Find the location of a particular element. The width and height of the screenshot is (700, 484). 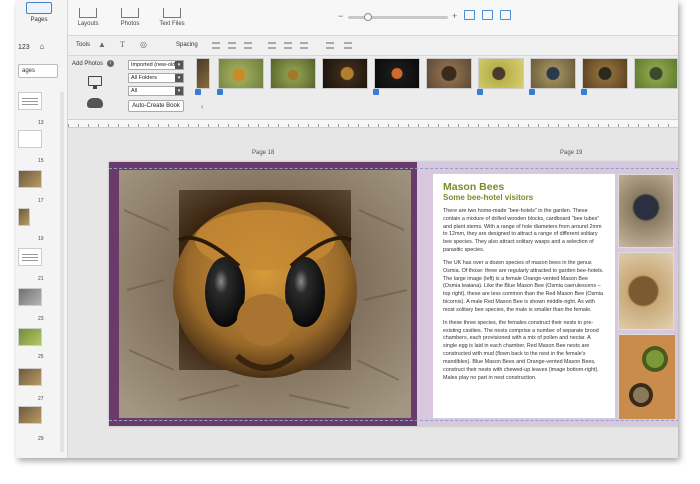

right-page-label: Page 19 is located at coordinates (571, 153).